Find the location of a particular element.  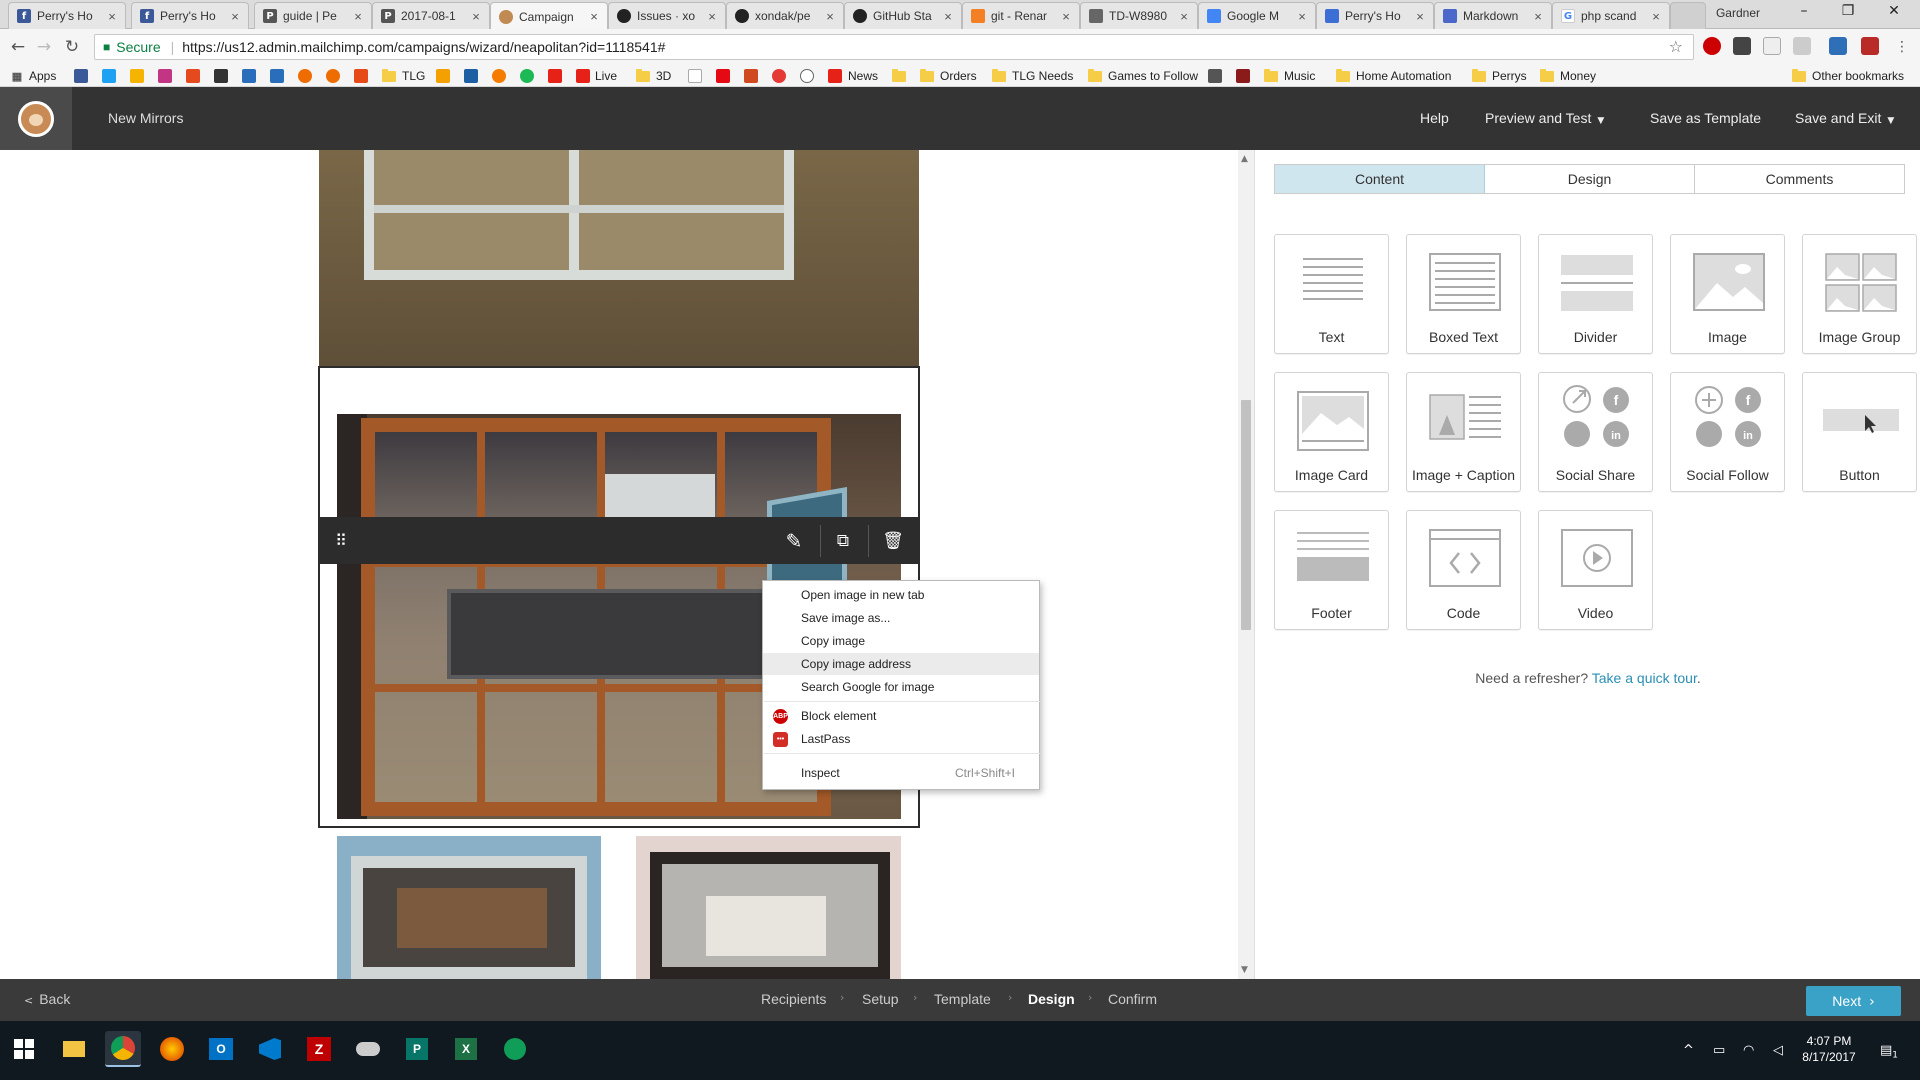

step-confirm: Confirm is located at coordinates (1132, 999).